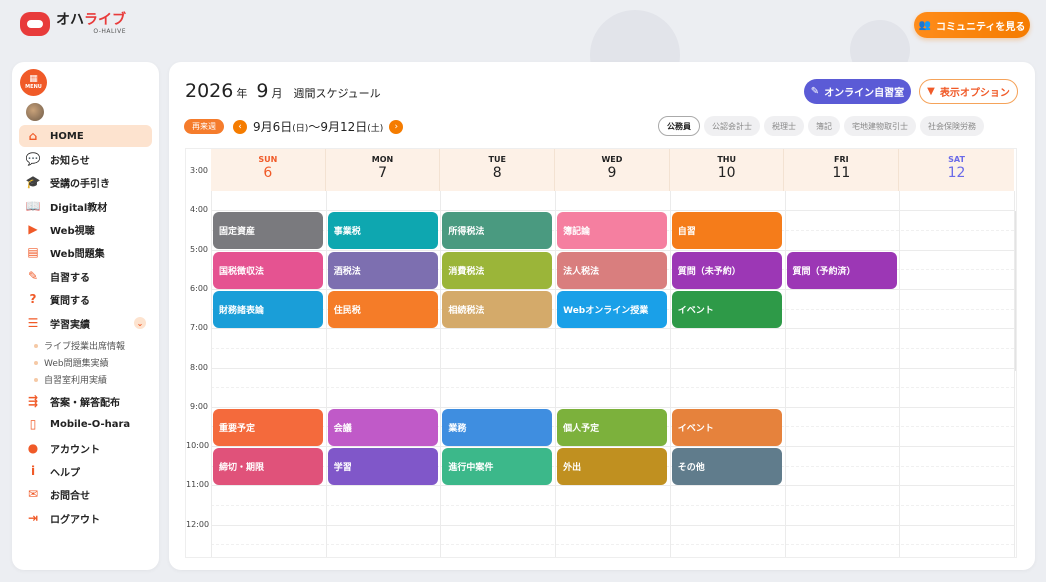 Image resolution: width=1046 pixels, height=582 pixels. What do you see at coordinates (726, 231) in the screenshot?
I see `event-block: 自習` at bounding box center [726, 231].